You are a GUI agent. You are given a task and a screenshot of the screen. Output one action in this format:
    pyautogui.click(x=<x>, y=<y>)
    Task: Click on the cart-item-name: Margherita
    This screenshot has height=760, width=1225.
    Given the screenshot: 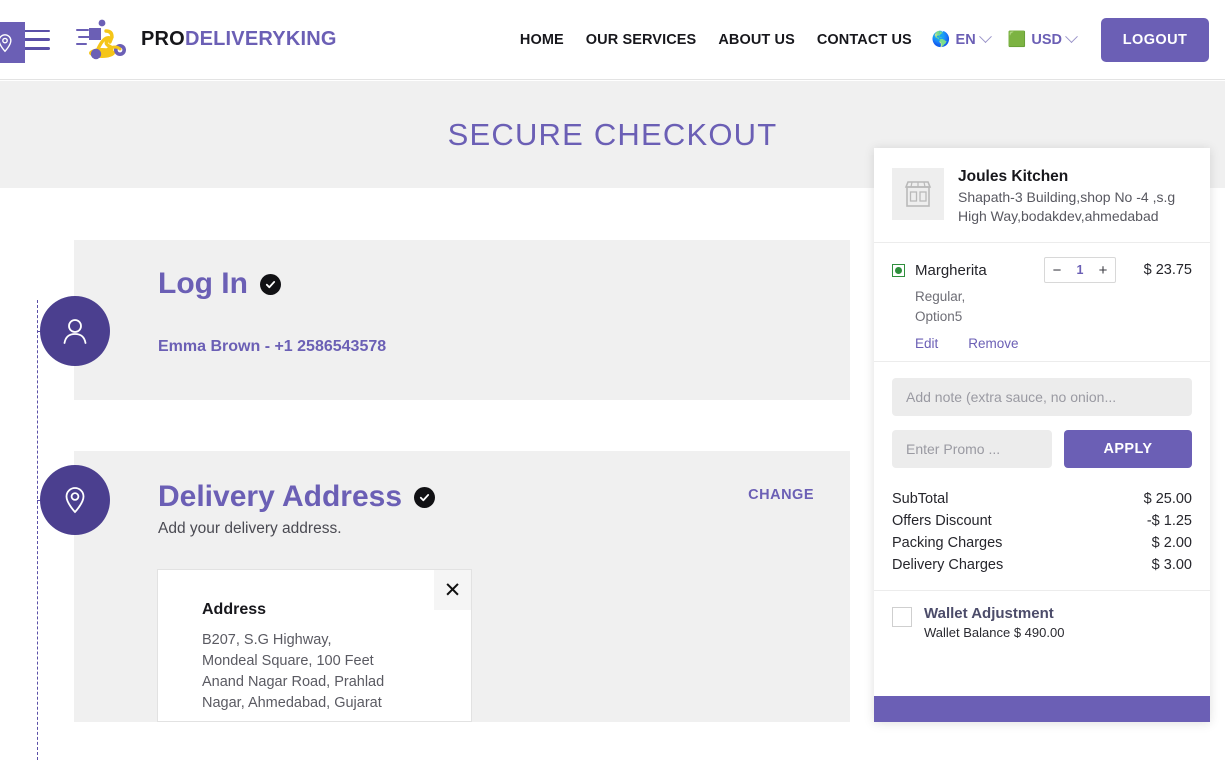 What is the action you would take?
    pyautogui.click(x=951, y=270)
    